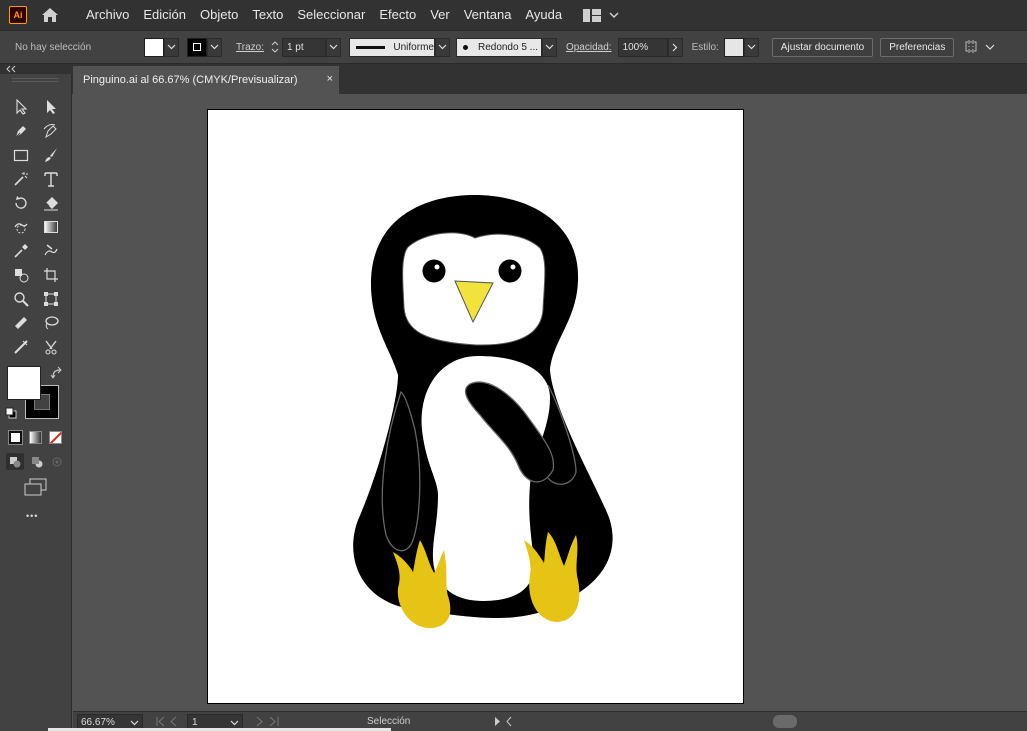 This screenshot has height=731, width=1027. I want to click on status-menu-icon, so click(503, 721).